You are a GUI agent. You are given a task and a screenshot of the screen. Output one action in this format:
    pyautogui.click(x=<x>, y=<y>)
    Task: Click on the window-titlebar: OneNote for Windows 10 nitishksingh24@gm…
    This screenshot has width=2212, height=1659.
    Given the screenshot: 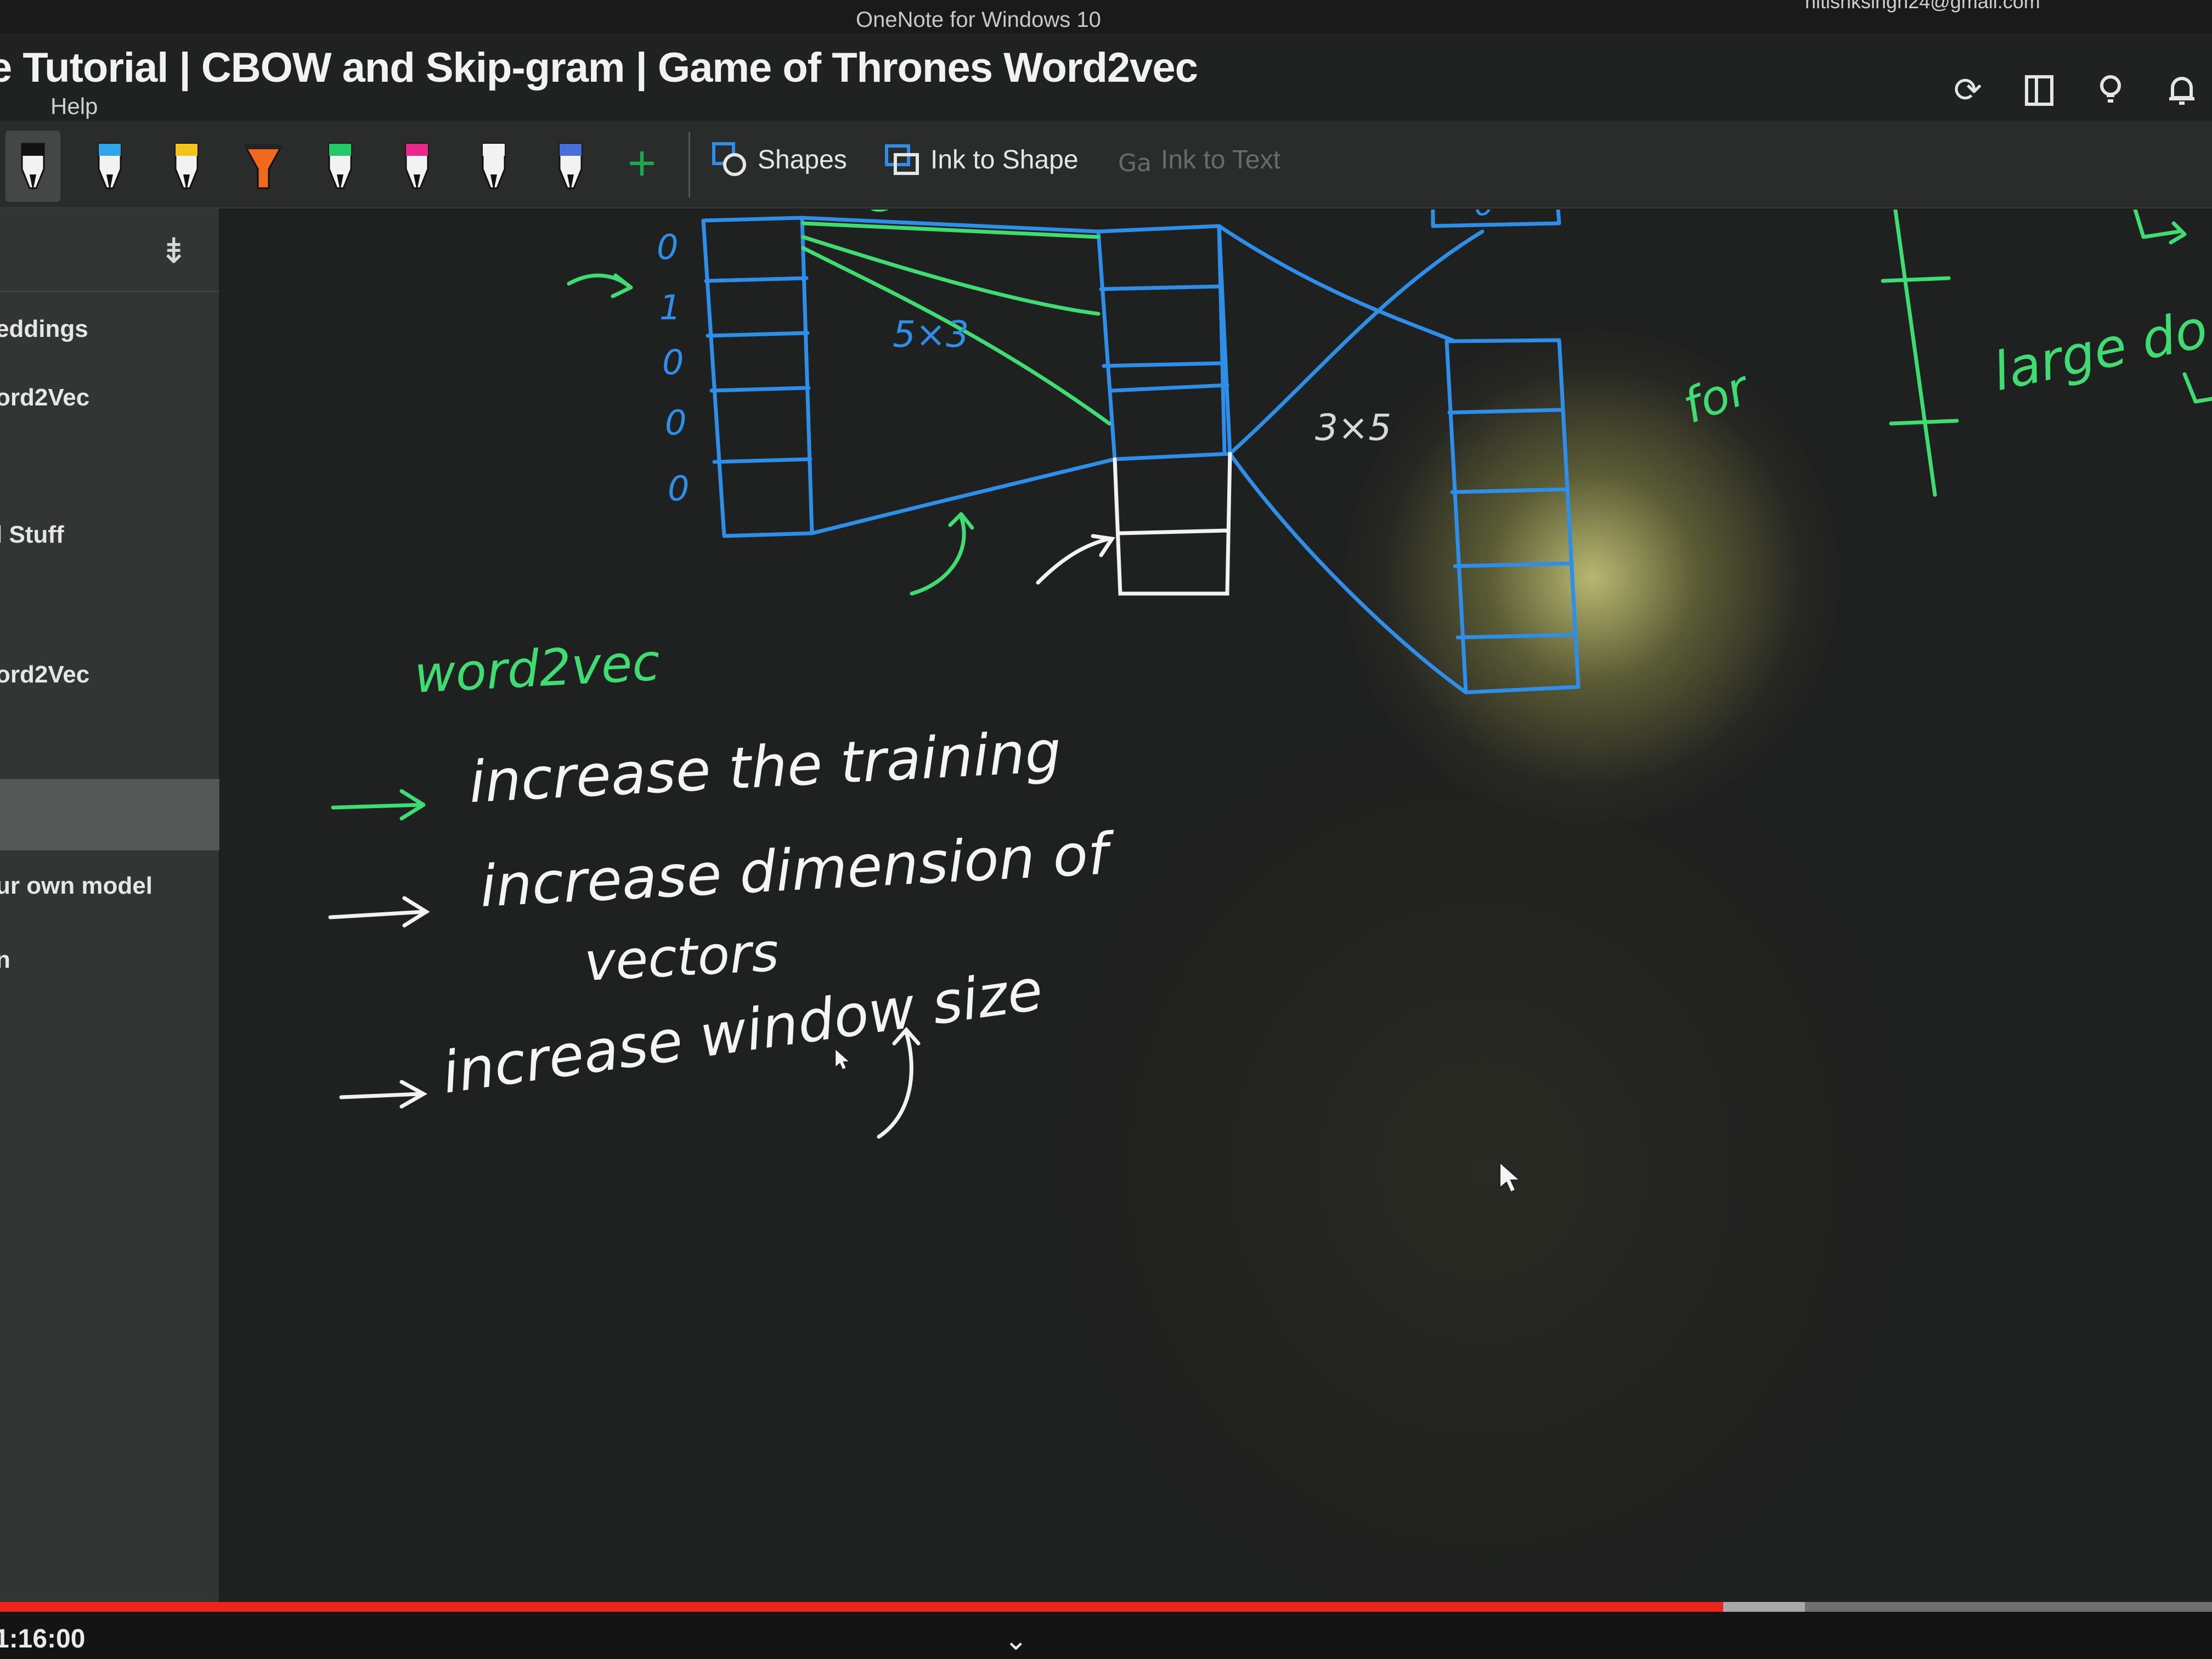 What is the action you would take?
    pyautogui.click(x=1106, y=16)
    